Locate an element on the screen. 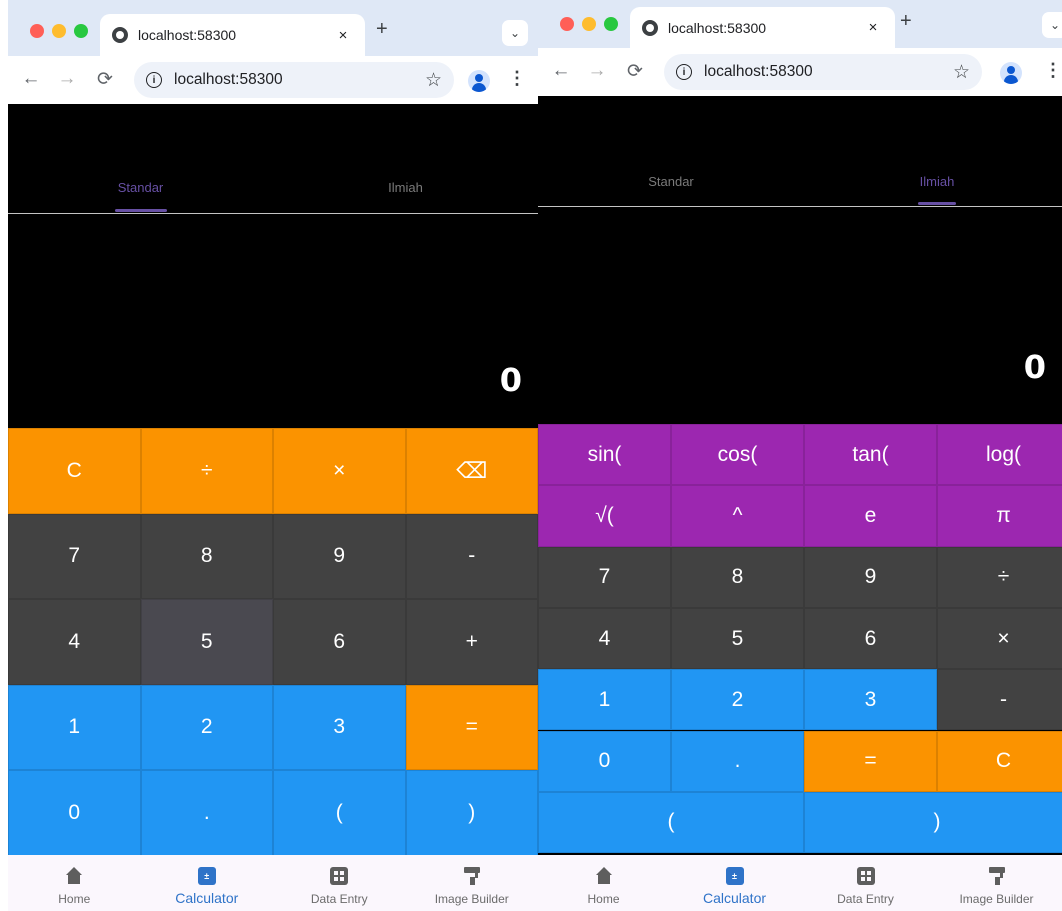  key-button: + is located at coordinates (471, 642).